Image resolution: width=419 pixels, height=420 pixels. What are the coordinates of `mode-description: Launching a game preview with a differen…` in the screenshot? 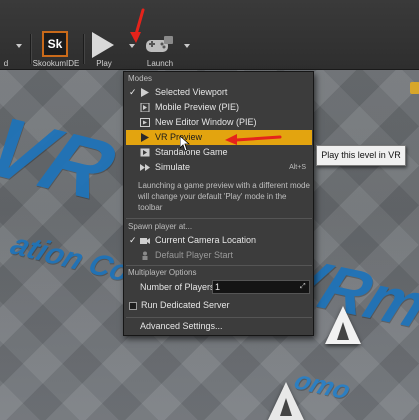 It's located at (224, 196).